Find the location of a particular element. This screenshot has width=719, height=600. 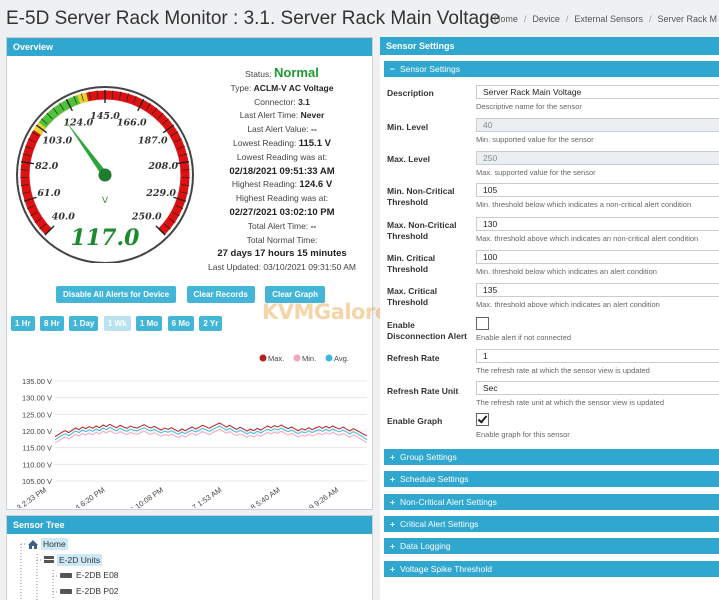

refresh-rate-unit-select: Sec is located at coordinates (597, 388).